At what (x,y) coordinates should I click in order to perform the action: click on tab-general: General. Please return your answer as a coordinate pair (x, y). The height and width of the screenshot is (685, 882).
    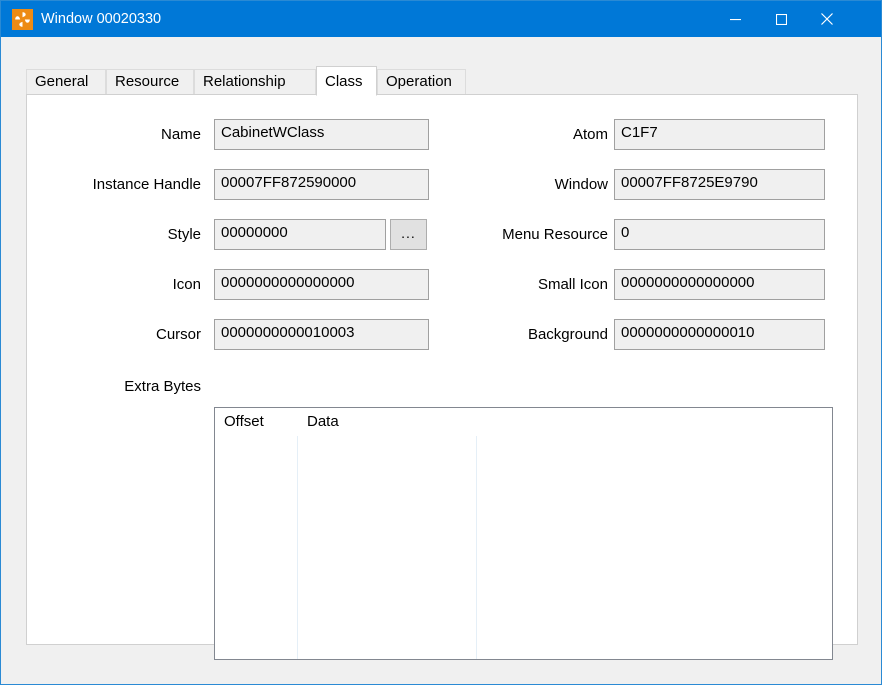
    Looking at the image, I should click on (66, 82).